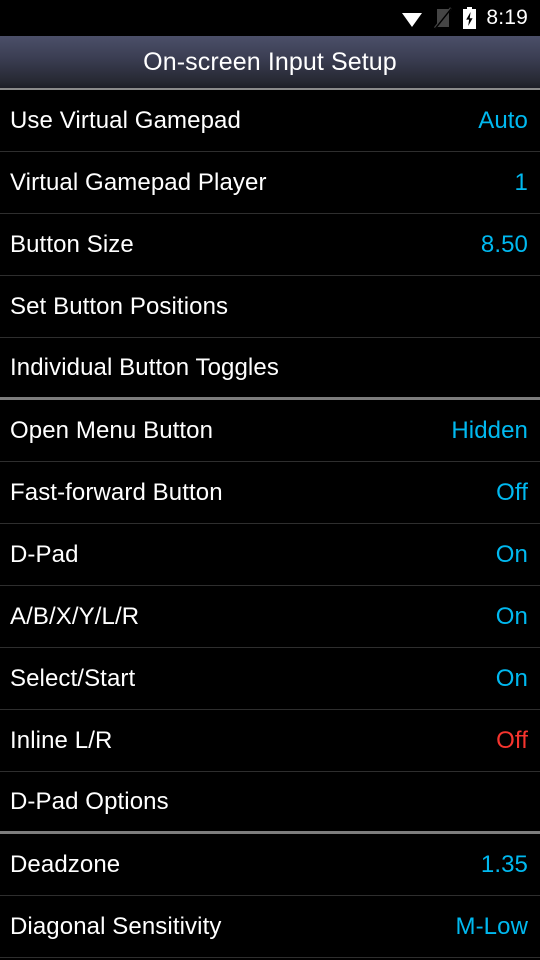  I want to click on setting-label: Select/Start, so click(73, 678).